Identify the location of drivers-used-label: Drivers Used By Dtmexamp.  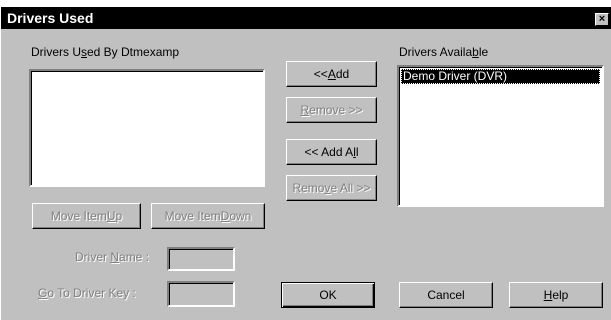
(105, 52).